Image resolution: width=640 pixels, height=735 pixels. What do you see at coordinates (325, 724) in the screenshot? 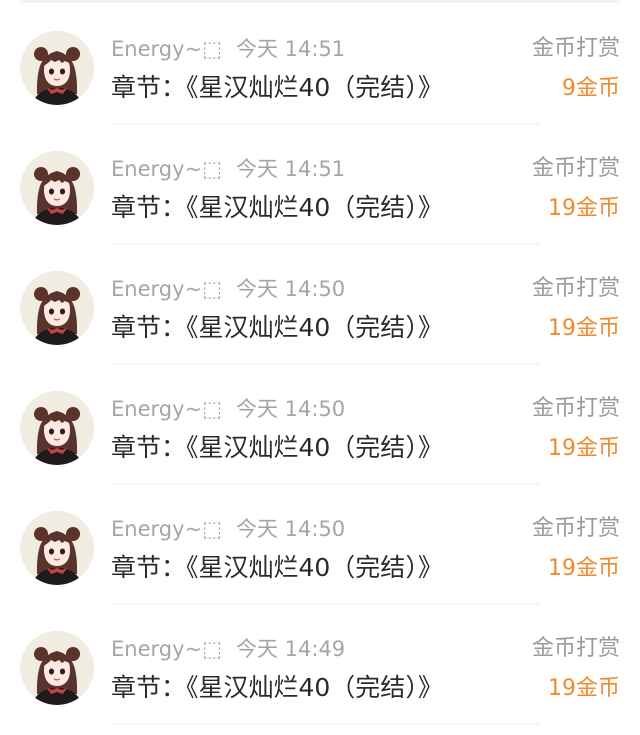
I see `row-divider` at bounding box center [325, 724].